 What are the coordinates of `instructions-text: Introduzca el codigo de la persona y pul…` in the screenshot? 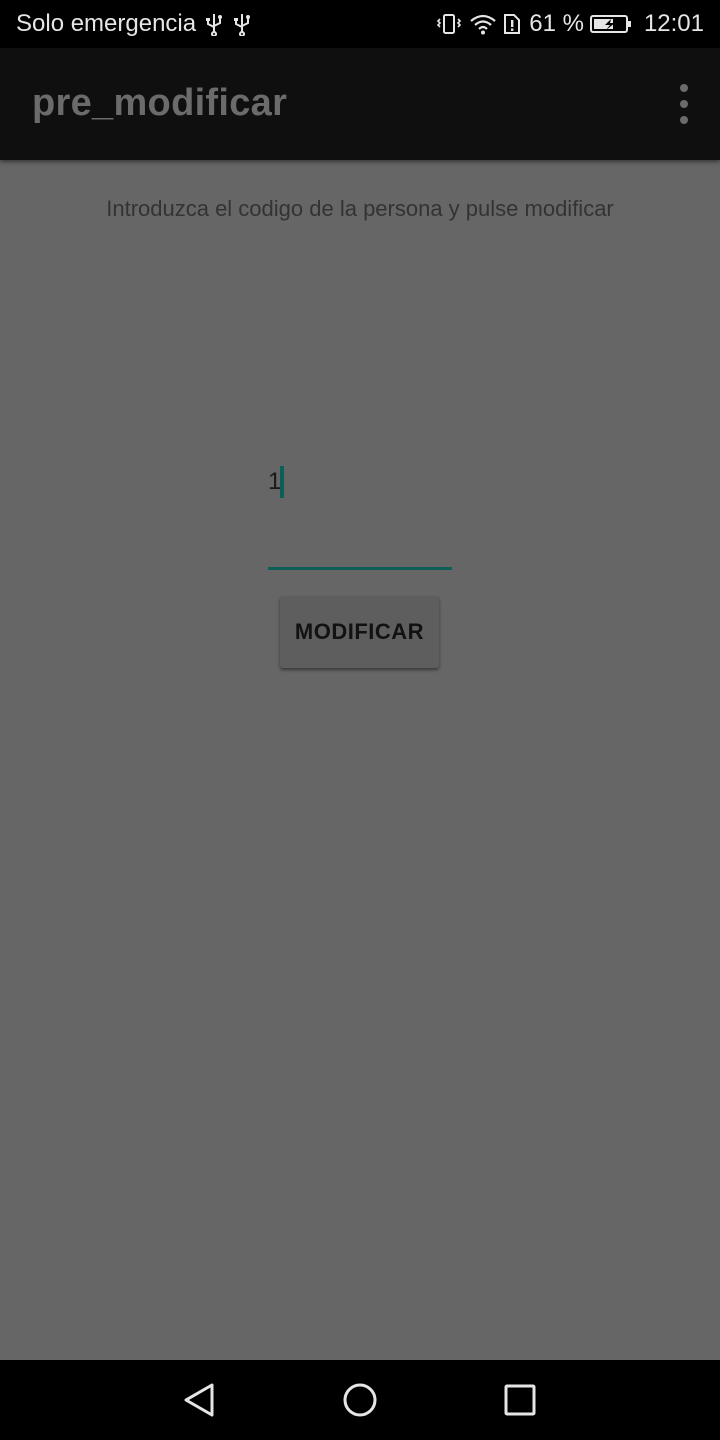 It's located at (360, 208).